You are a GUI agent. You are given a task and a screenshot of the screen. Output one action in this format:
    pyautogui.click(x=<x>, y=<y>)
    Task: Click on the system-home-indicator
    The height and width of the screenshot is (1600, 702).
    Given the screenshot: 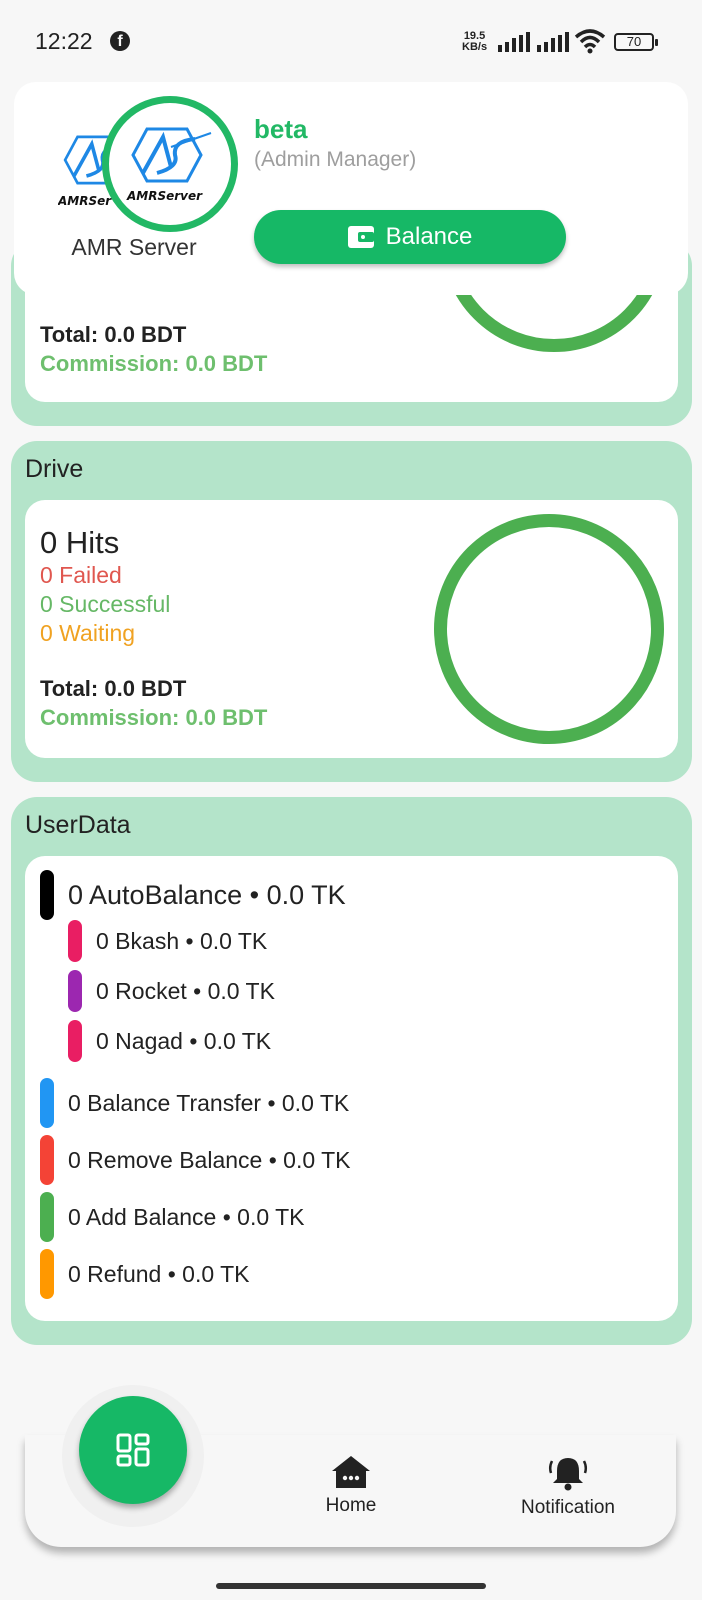 What is the action you would take?
    pyautogui.click(x=351, y=1586)
    